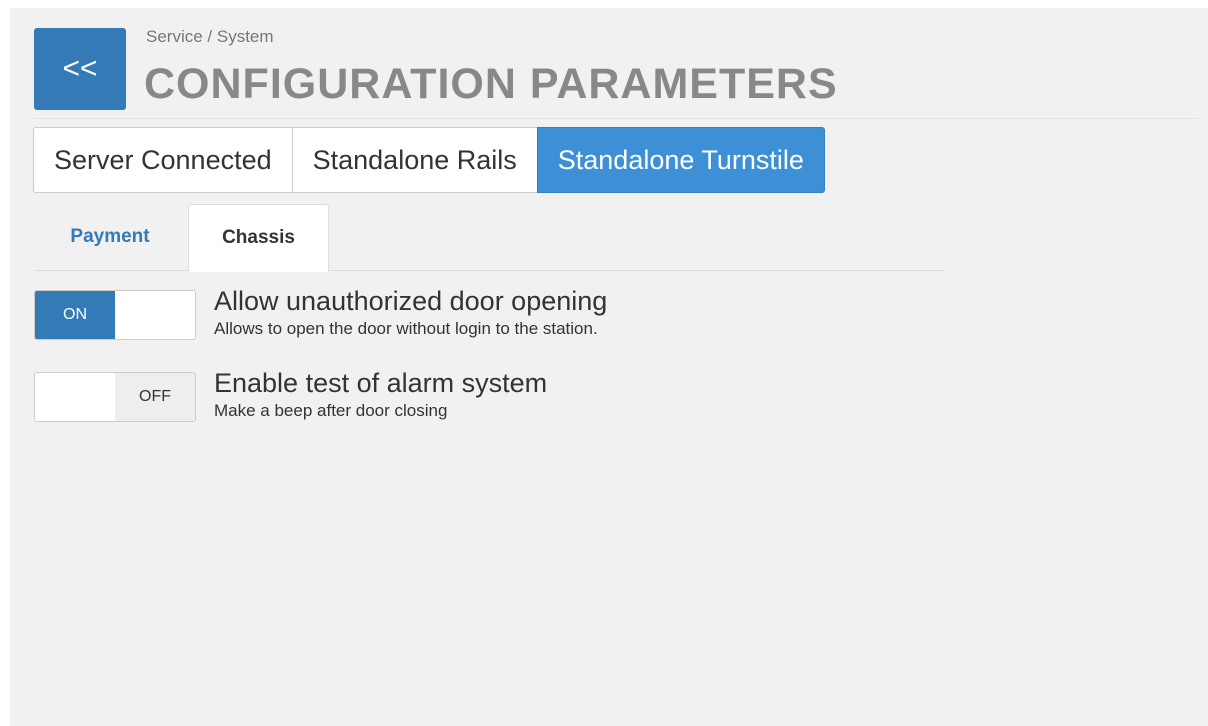  I want to click on back-button: <<, so click(80, 69).